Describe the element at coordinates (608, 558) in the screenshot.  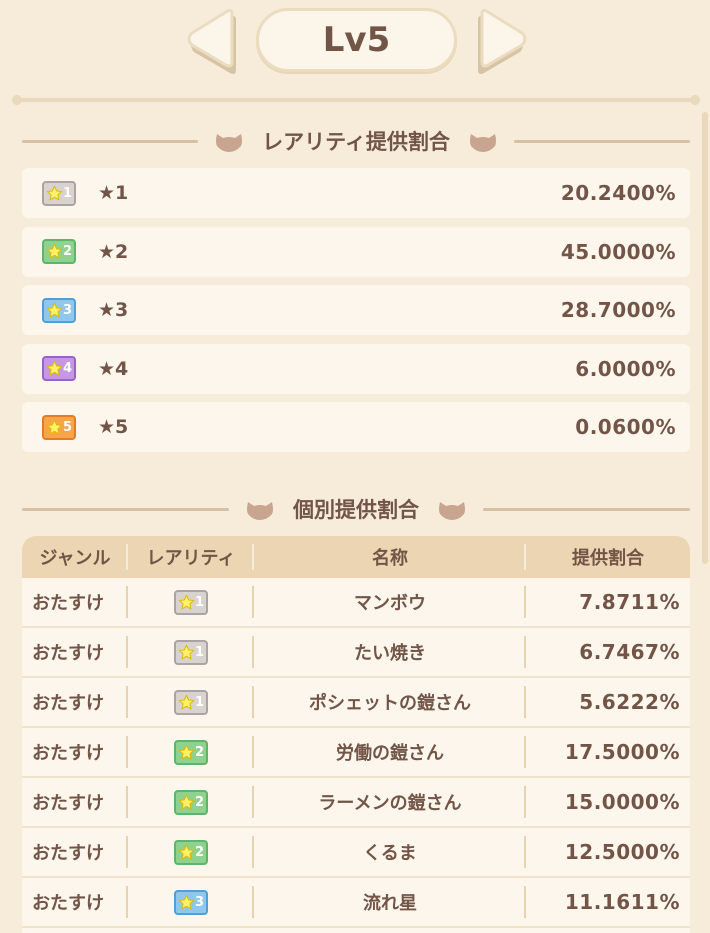
I see `column-header-rate: 提供割合` at that location.